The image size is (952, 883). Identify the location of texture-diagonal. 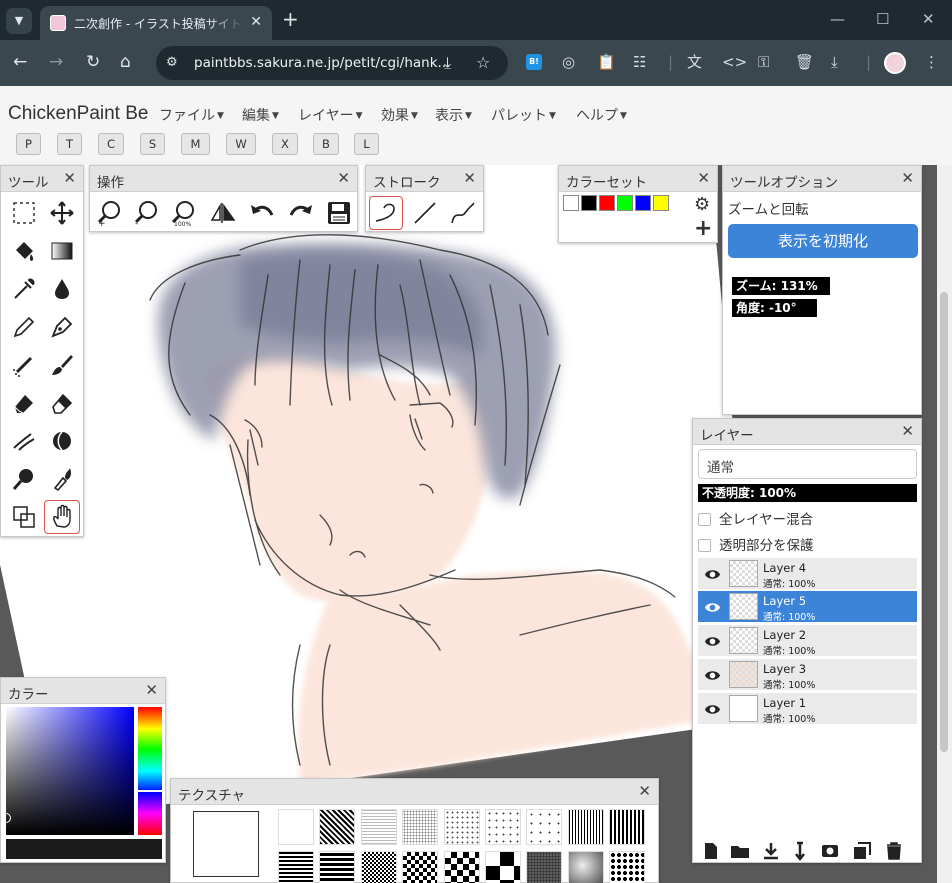
(337, 827).